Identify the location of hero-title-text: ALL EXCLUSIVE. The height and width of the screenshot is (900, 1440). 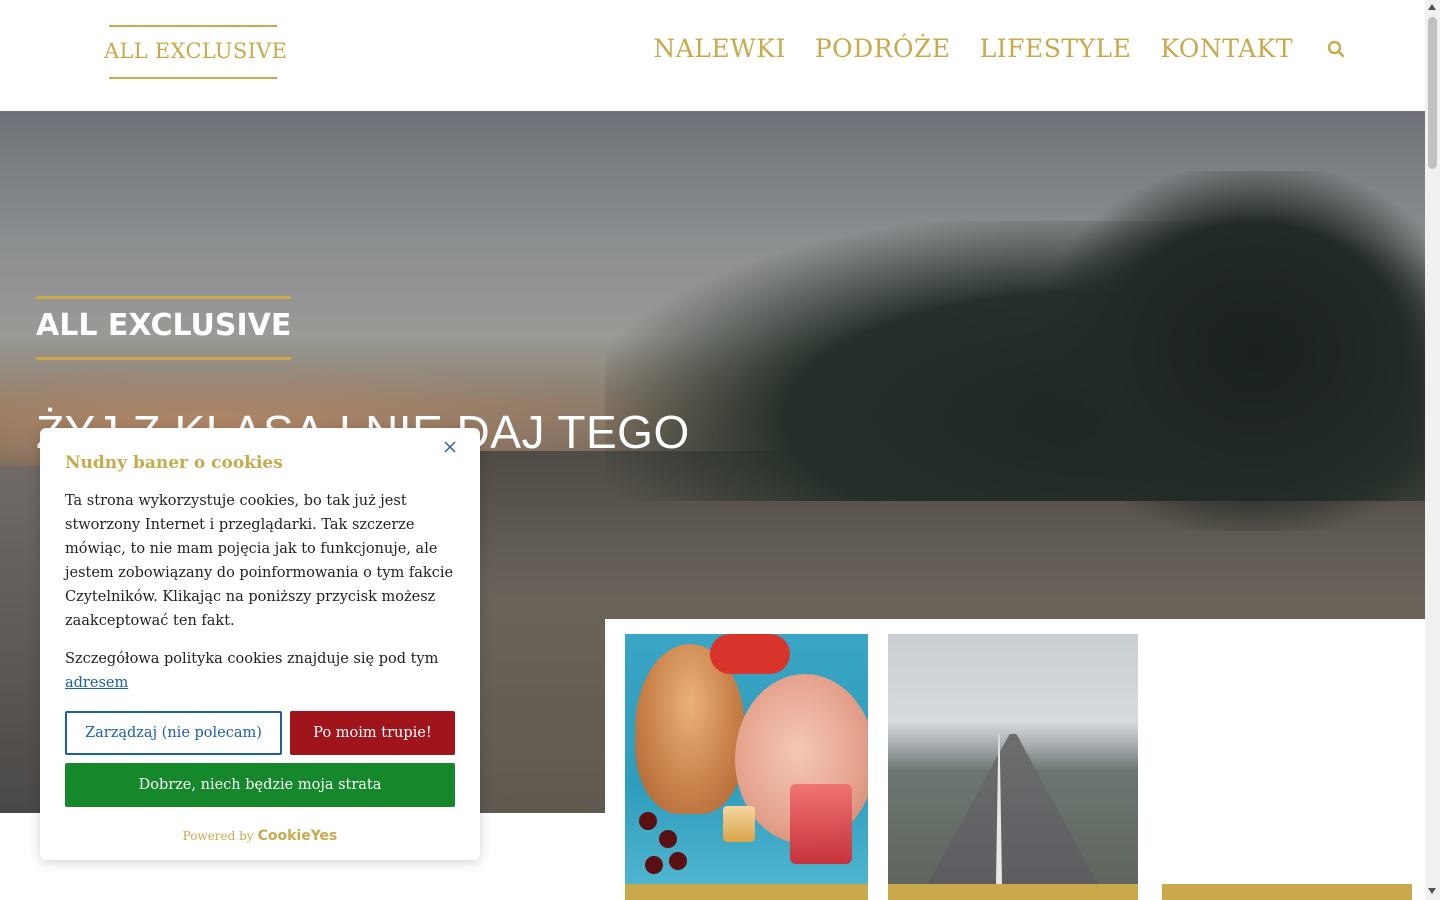
(164, 325).